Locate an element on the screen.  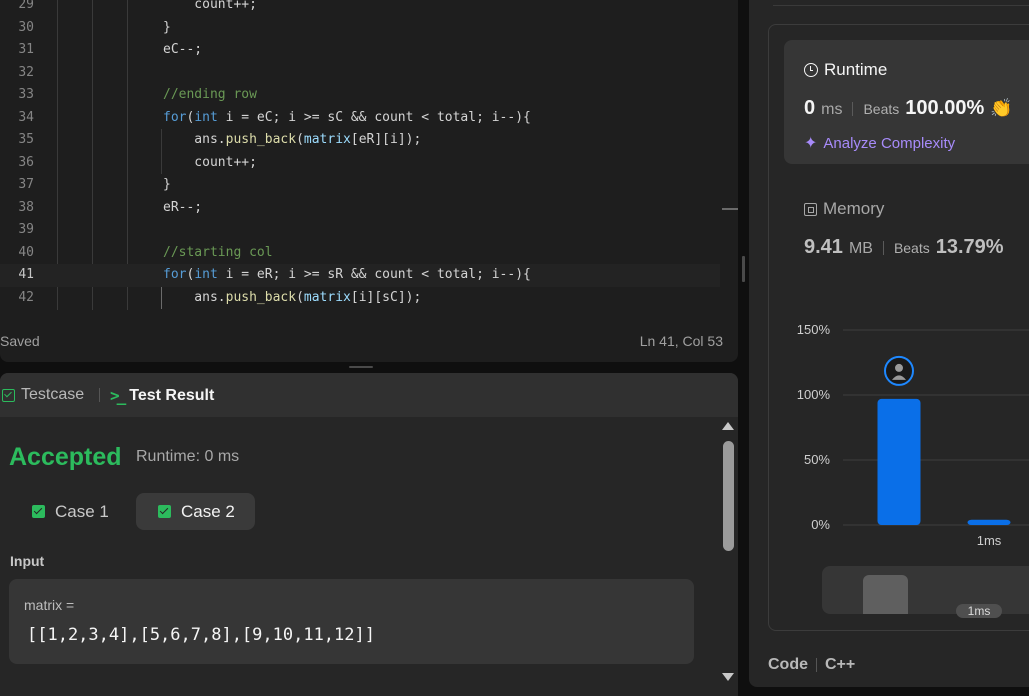
memory-card: Memory is located at coordinates (844, 209).